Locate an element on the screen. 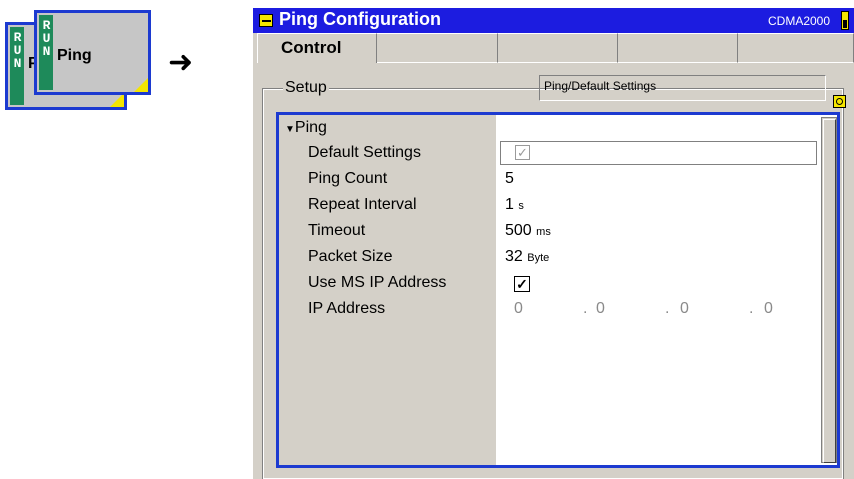  setup-field: Ping/Default Settings is located at coordinates (682, 88).